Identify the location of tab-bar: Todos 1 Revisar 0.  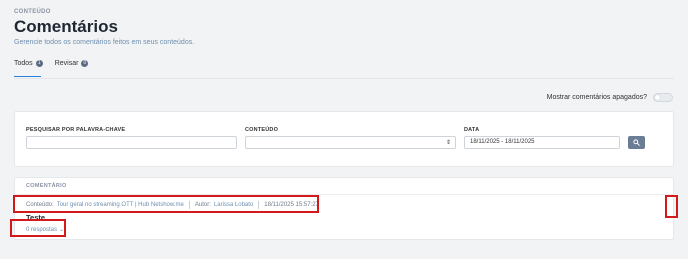
(51, 63).